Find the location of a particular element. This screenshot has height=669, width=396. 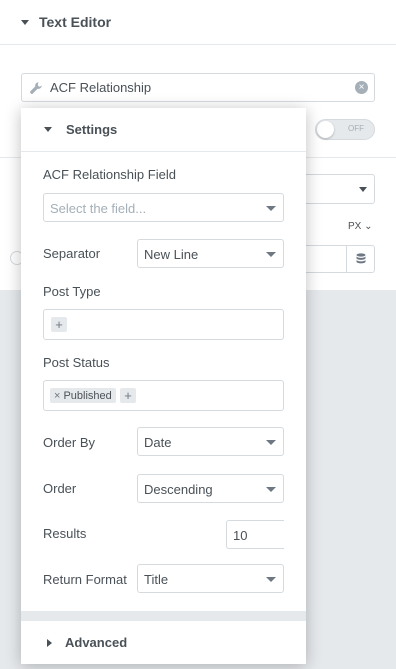

results-value: 10 is located at coordinates (240, 535).